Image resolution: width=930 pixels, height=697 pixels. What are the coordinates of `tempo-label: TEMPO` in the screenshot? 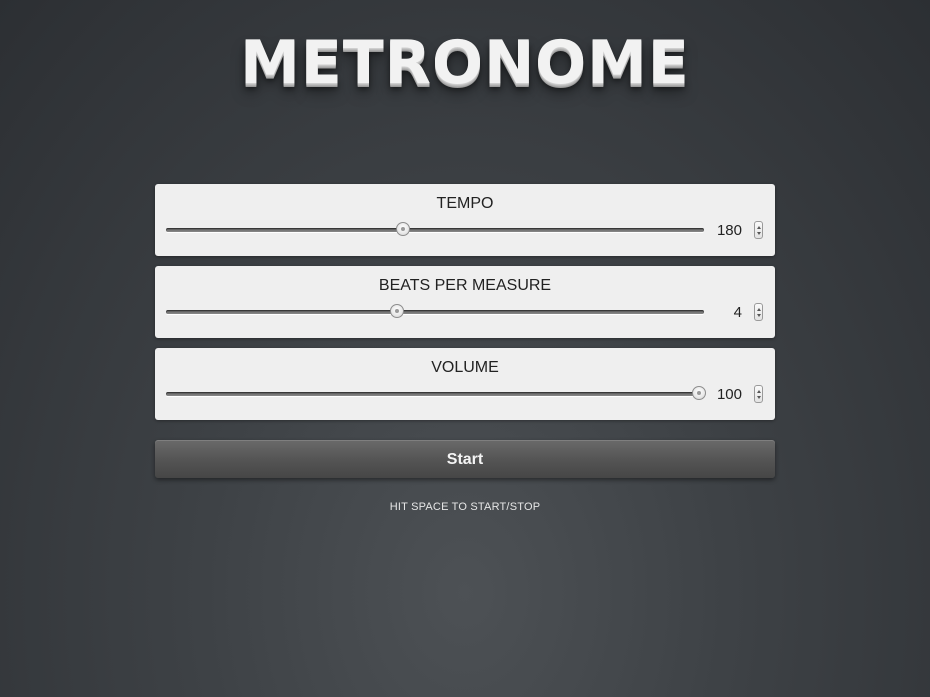 It's located at (465, 203).